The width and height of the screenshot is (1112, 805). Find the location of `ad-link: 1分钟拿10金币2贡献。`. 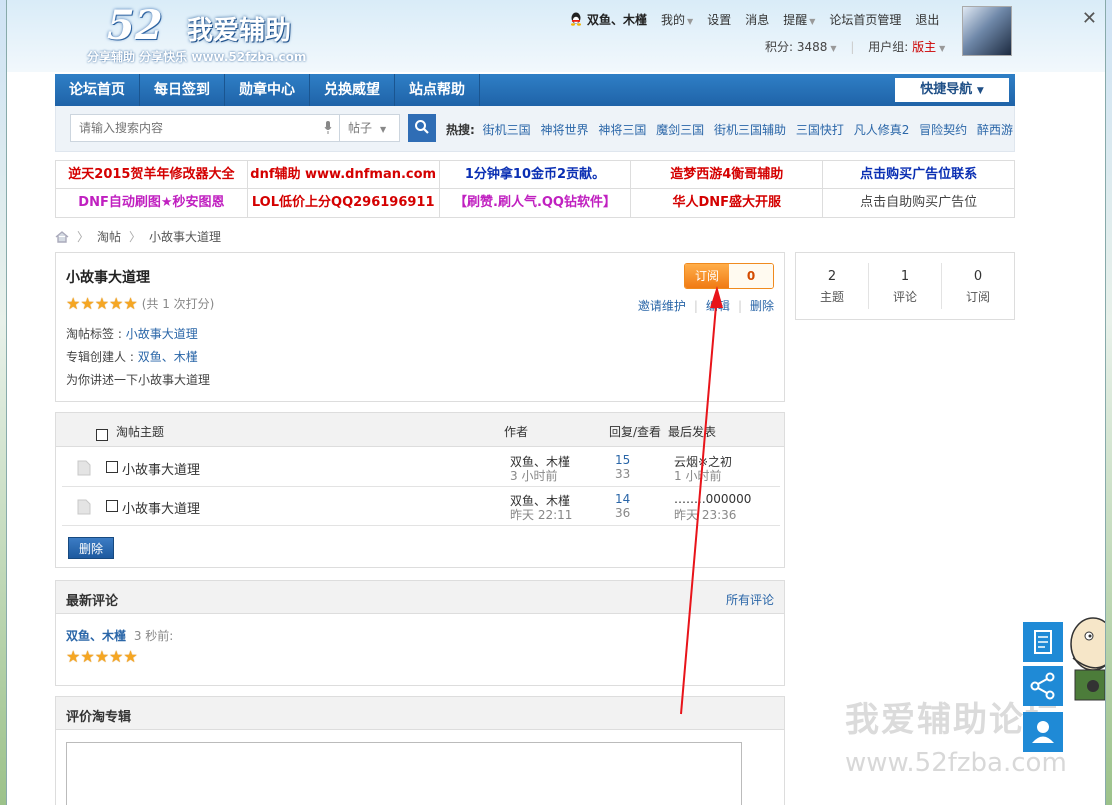

ad-link: 1分钟拿10金币2贡献。 is located at coordinates (536, 174).